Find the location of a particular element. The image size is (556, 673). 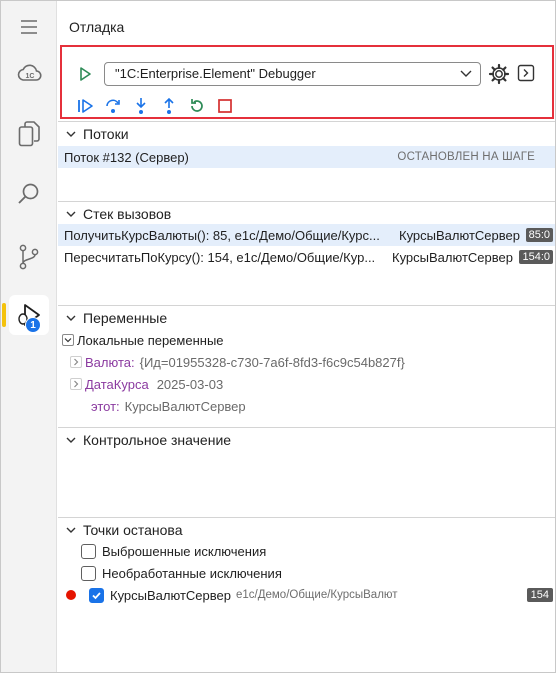

launch-config-value: "1C:Enterprise.Element" Debugger is located at coordinates (215, 73).